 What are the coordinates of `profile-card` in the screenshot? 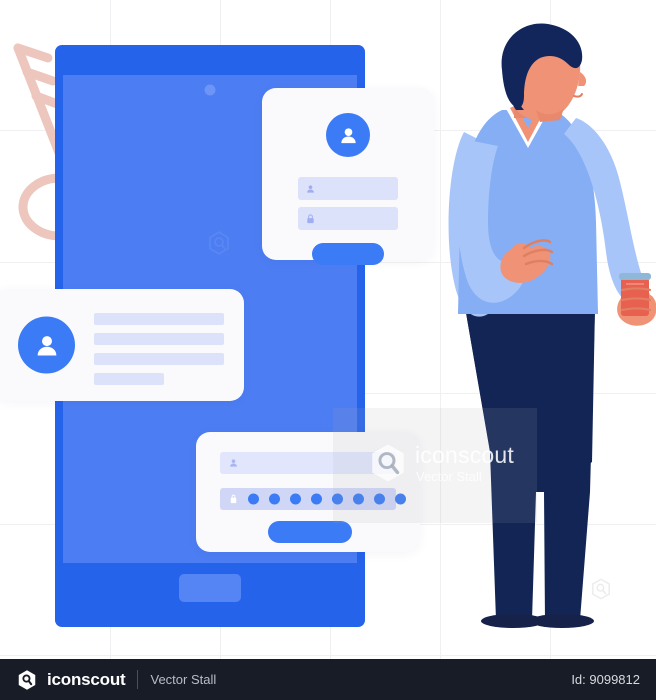 It's located at (122, 345).